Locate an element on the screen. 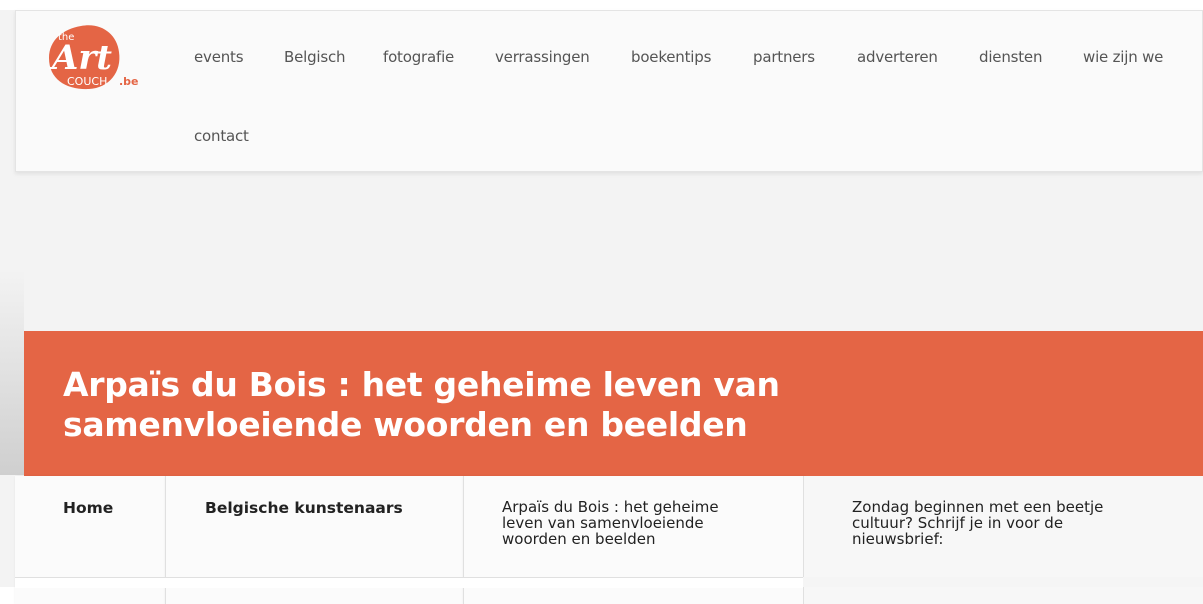  nav-fotografie: fotografie is located at coordinates (418, 57).